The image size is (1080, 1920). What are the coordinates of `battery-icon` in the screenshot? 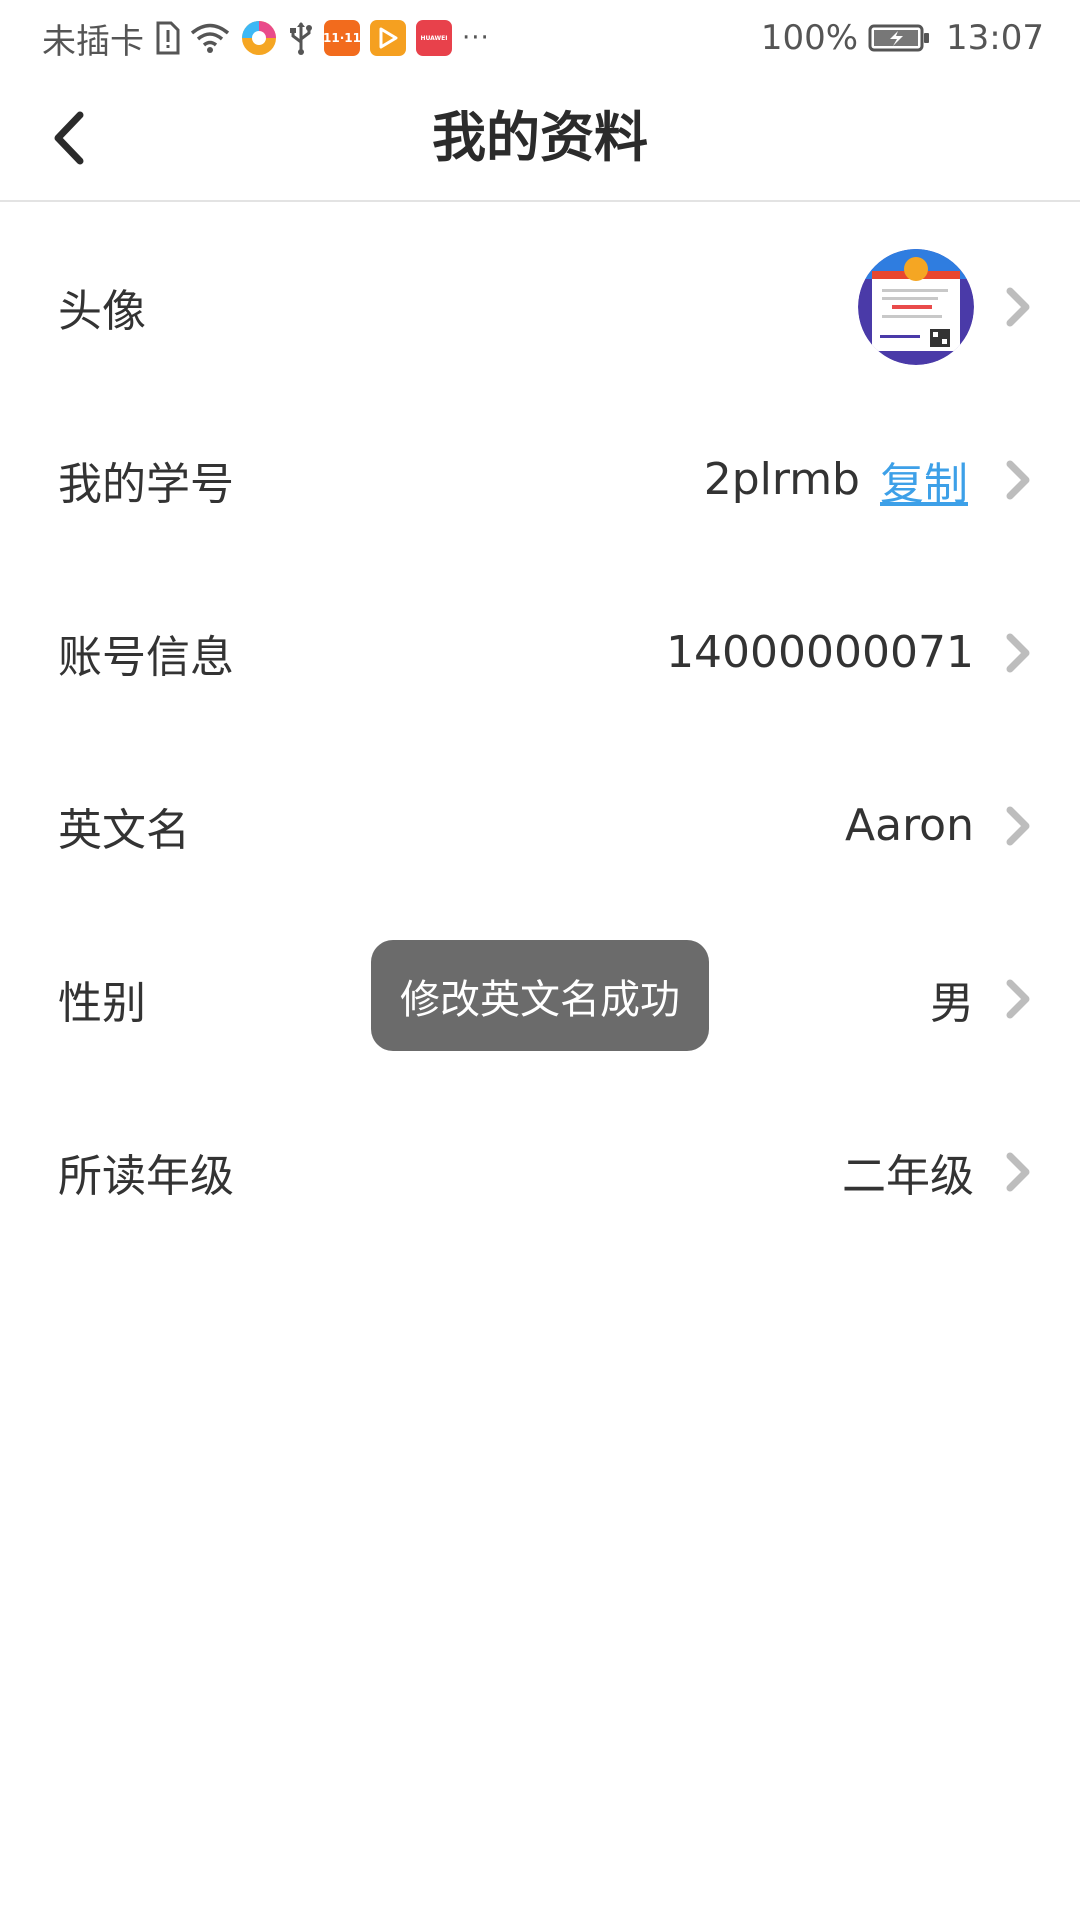 It's located at (899, 38).